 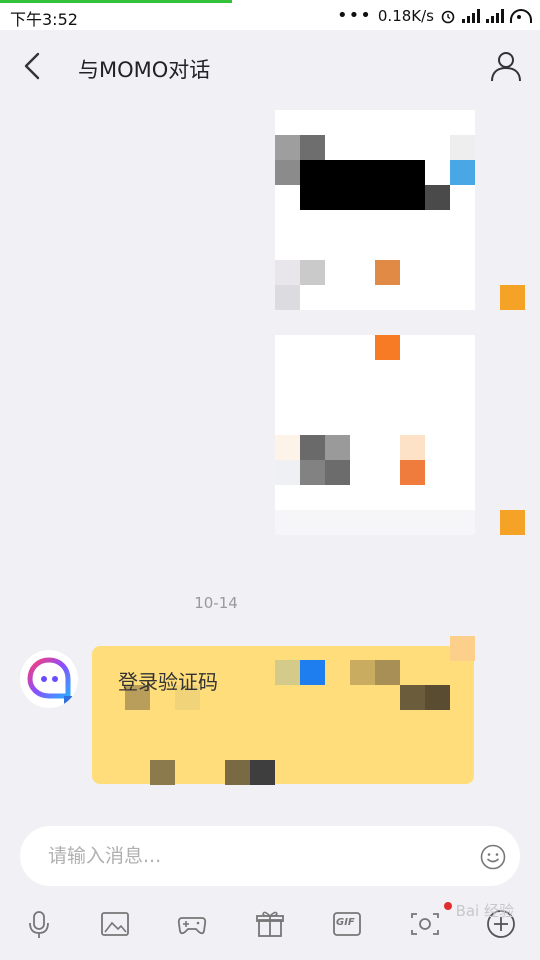 I want to click on status-indicators: ••• 0.18K/s, so click(x=434, y=15).